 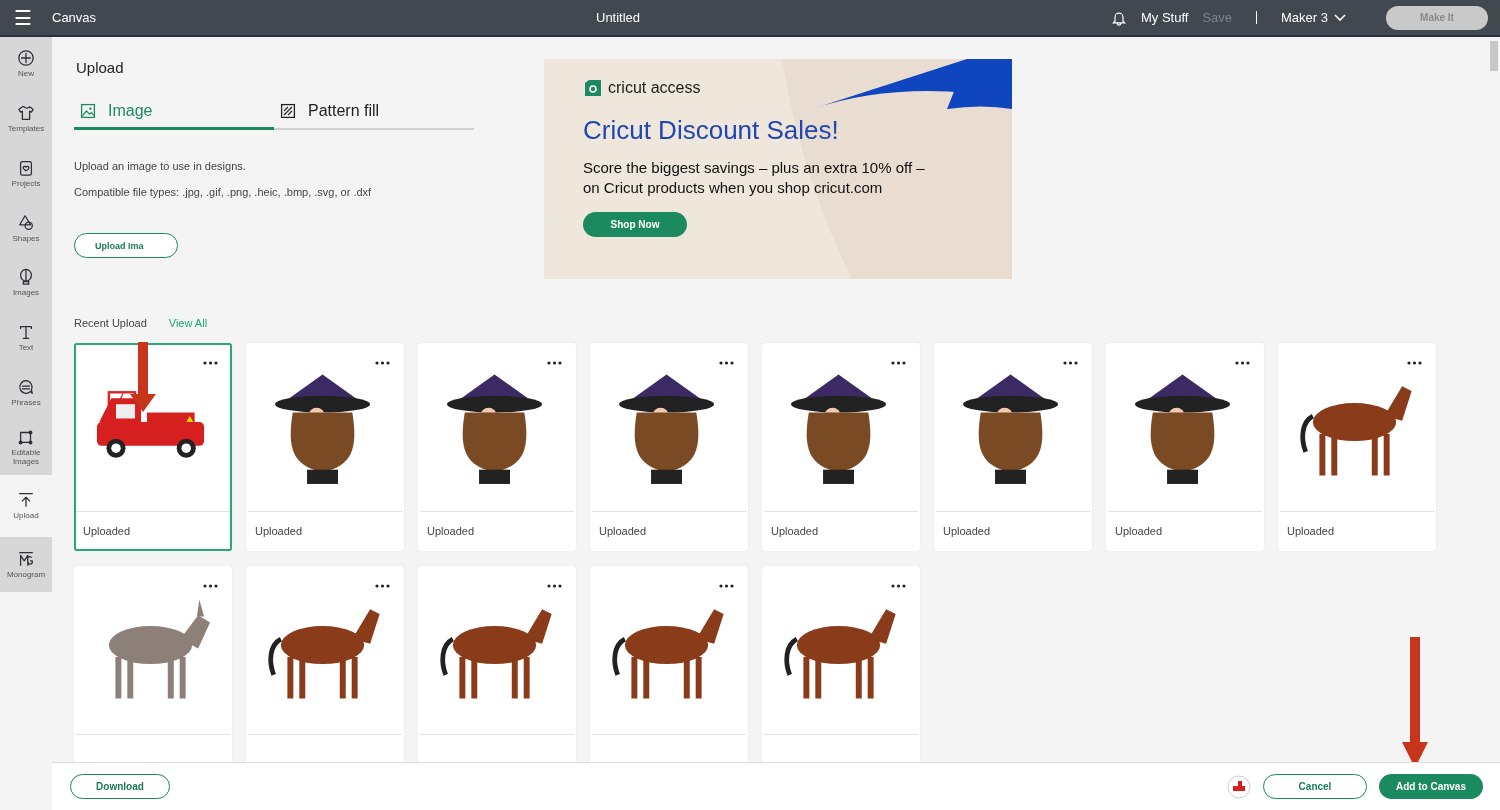 I want to click on view-all-link: View All, so click(x=188, y=323).